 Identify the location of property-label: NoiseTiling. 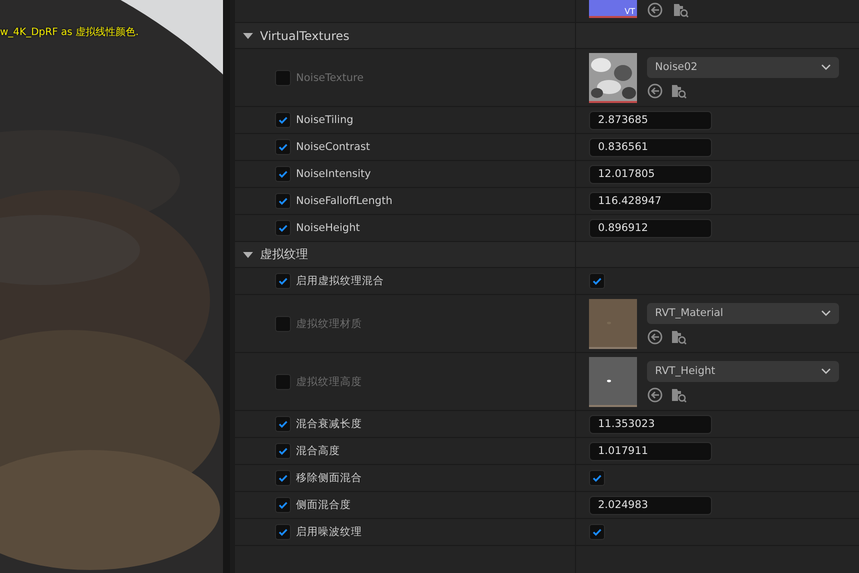
(325, 120).